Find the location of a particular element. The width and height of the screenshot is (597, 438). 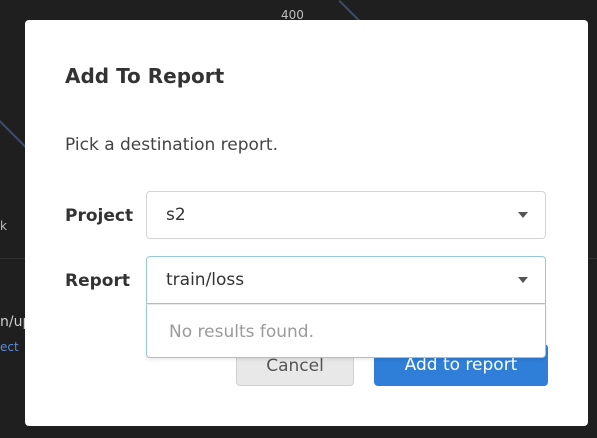

report-search-input: train/loss is located at coordinates (205, 280).